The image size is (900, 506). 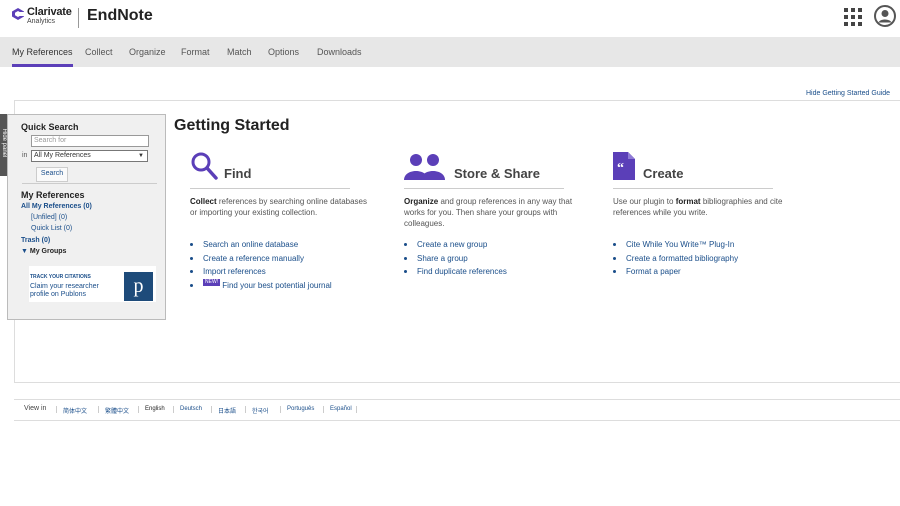 What do you see at coordinates (195, 52) in the screenshot?
I see `tab-format: Format` at bounding box center [195, 52].